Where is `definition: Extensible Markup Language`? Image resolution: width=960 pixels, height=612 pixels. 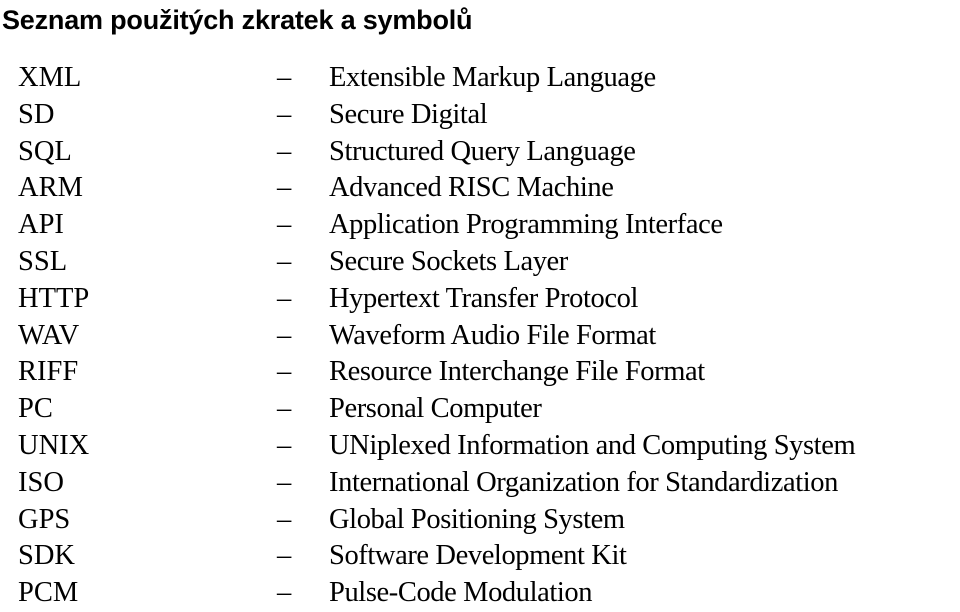
definition: Extensible Markup Language is located at coordinates (492, 77).